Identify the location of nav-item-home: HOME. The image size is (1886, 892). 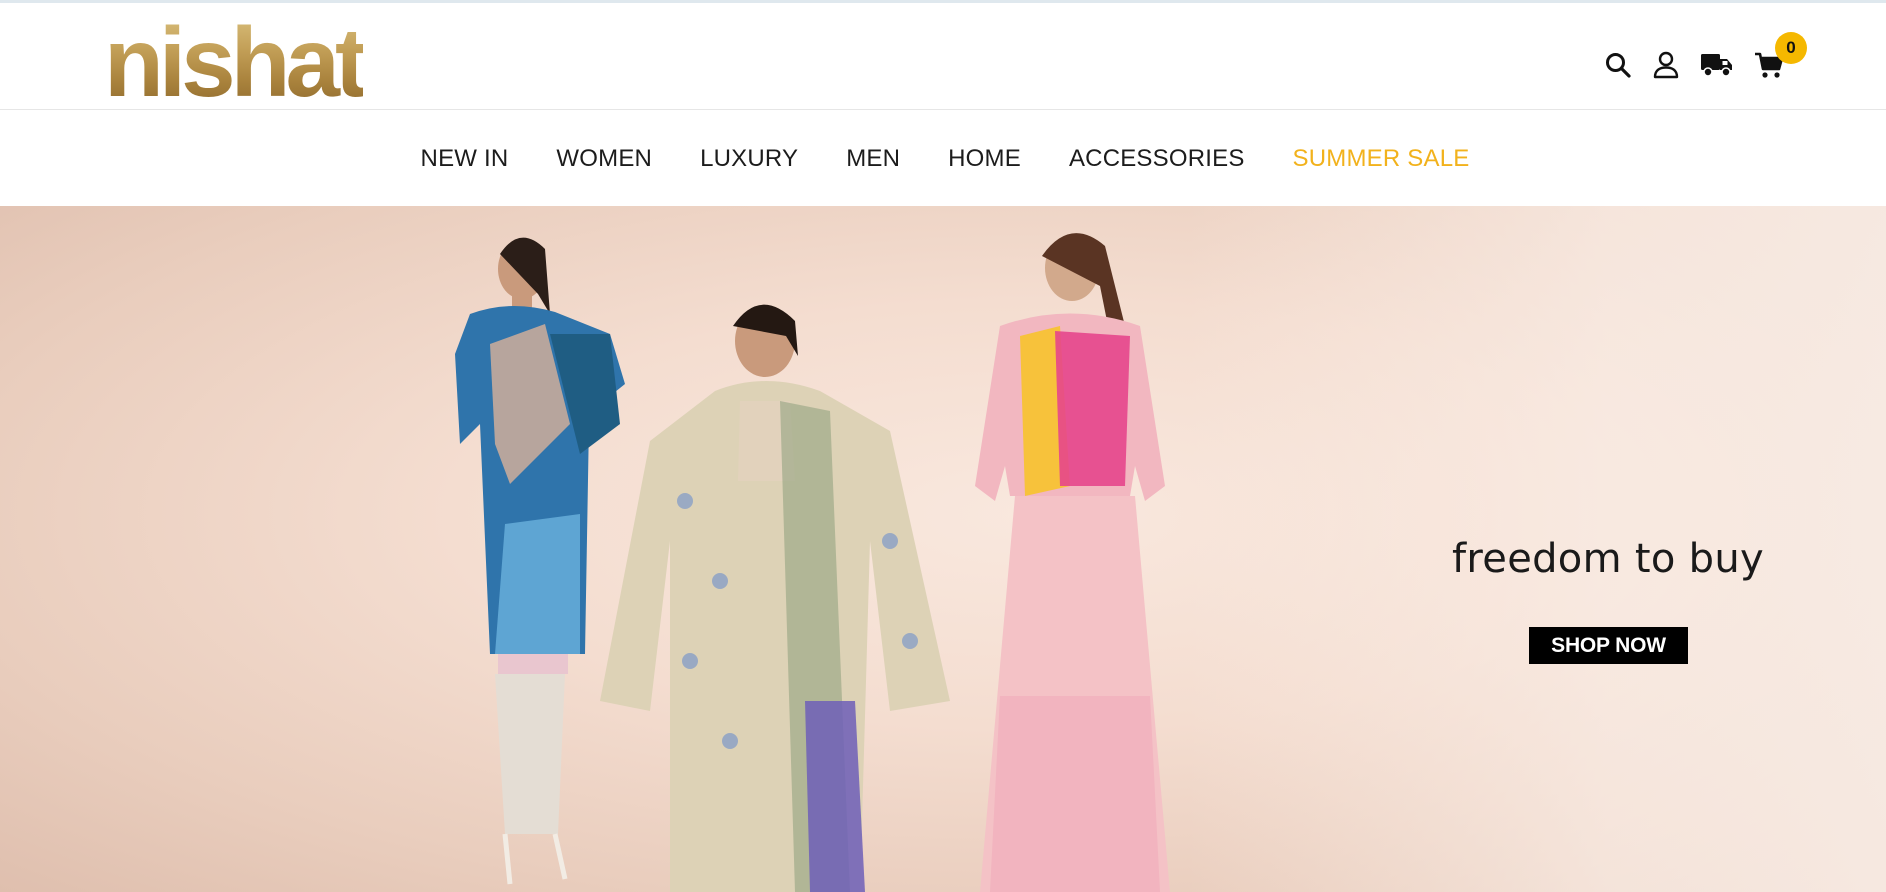
(984, 159).